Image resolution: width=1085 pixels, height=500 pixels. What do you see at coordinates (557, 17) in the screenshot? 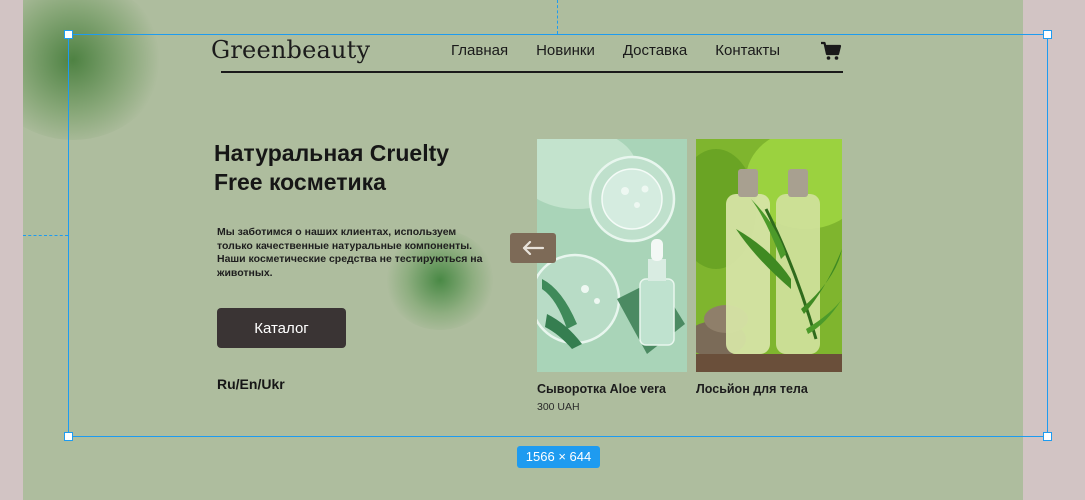
I see `vertical-guide` at bounding box center [557, 17].